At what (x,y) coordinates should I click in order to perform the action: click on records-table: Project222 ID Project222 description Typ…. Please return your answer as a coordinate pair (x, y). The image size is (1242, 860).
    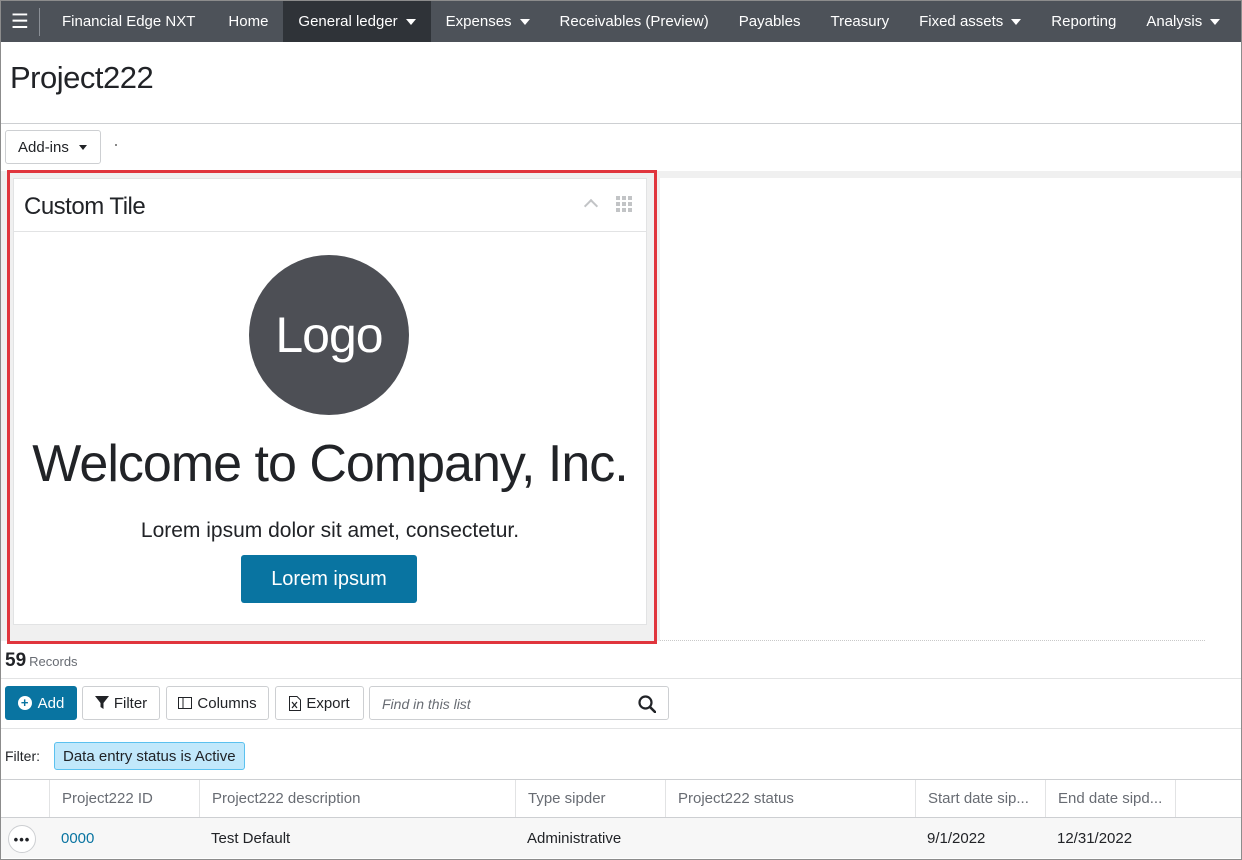
    Looking at the image, I should click on (621, 818).